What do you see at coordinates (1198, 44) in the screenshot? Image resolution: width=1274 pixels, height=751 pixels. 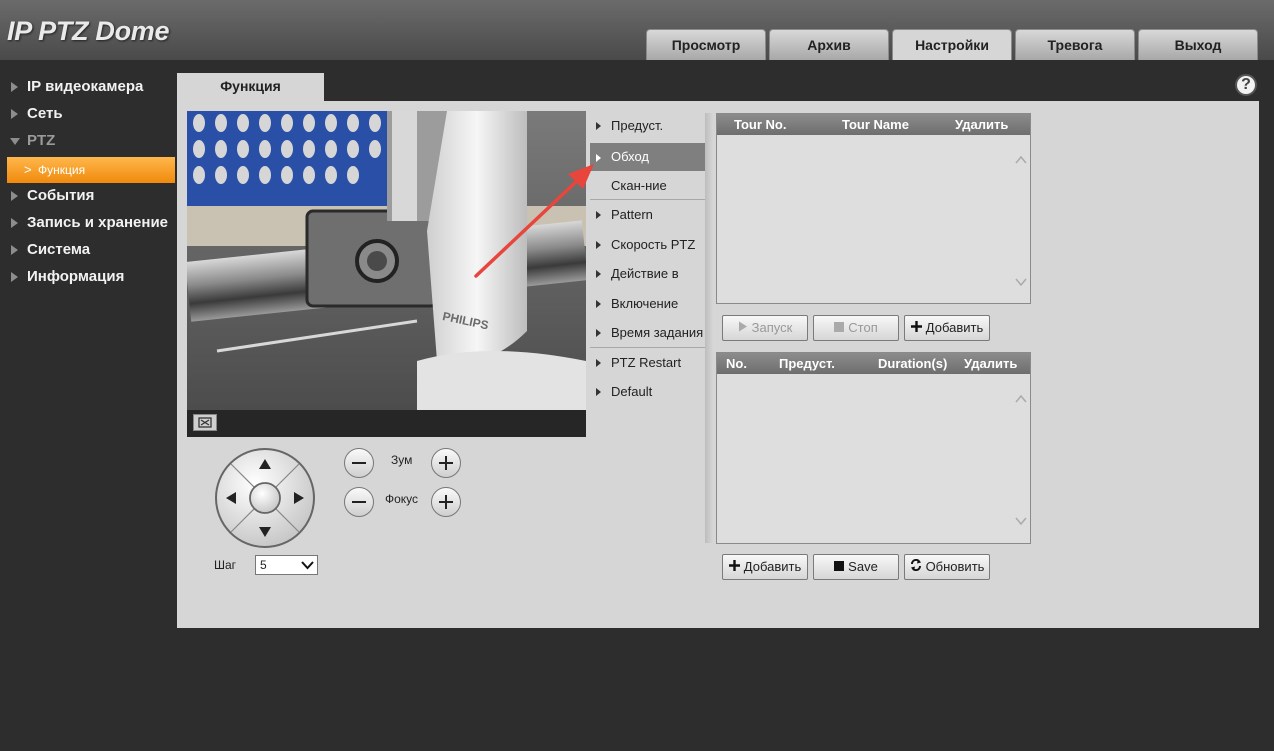 I see `tab-logout: Выход` at bounding box center [1198, 44].